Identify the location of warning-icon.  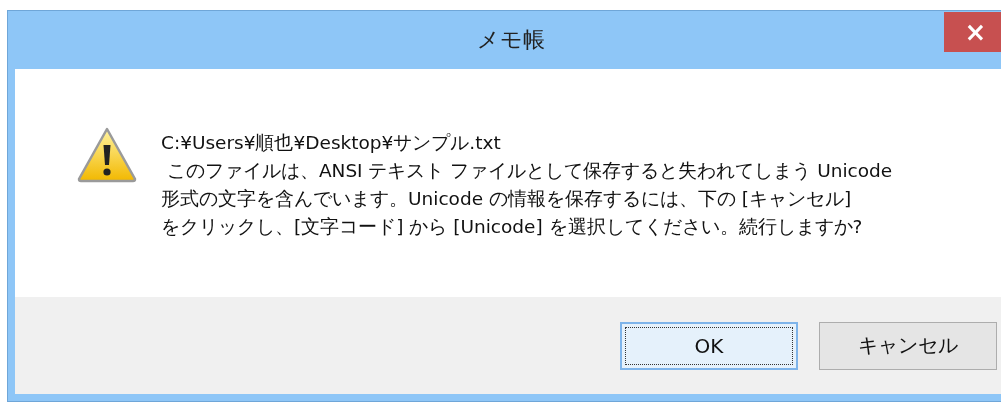
(107, 155).